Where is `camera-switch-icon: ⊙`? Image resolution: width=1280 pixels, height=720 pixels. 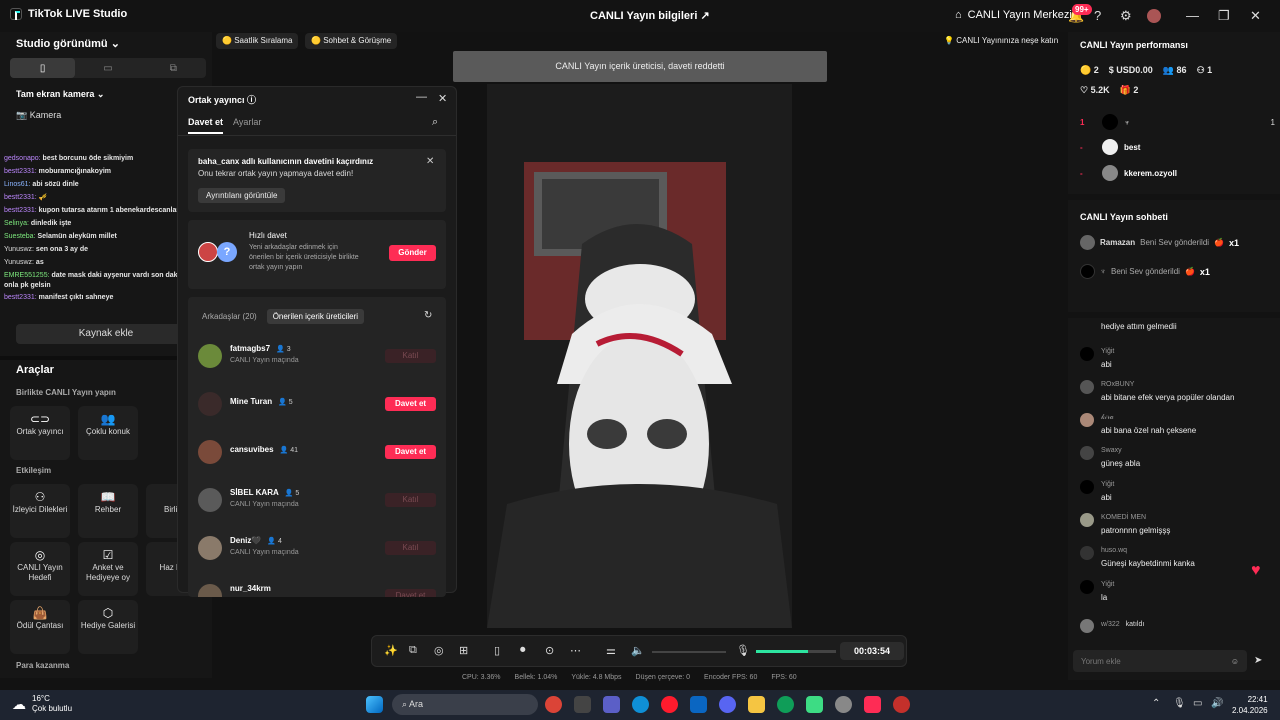
camera-switch-icon: ⊙ is located at coordinates (549, 650).